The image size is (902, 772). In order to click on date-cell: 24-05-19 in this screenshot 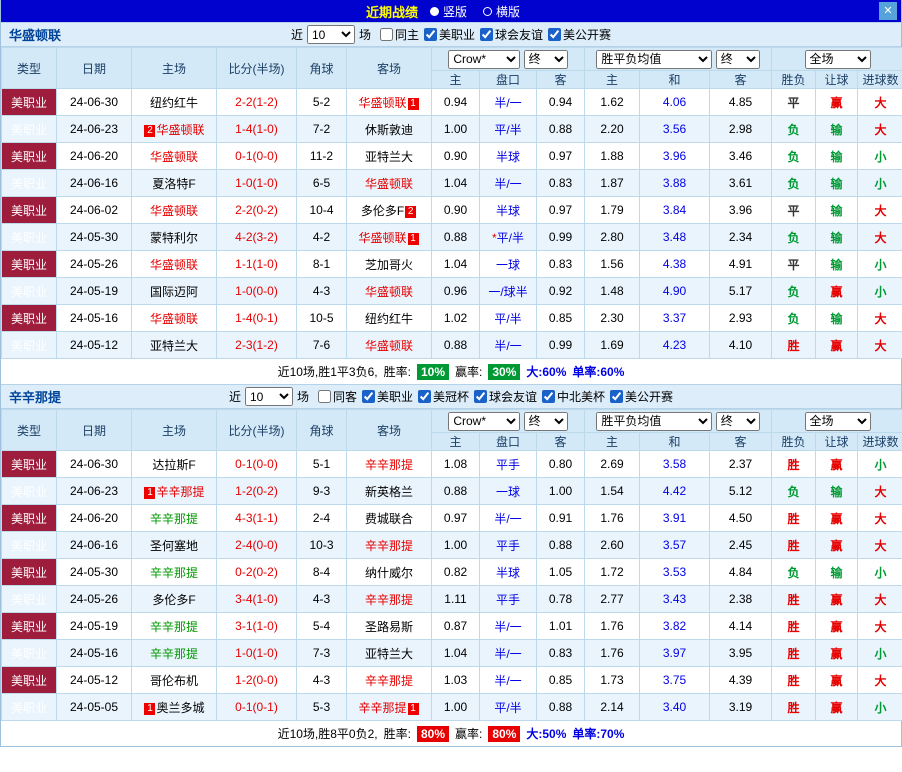, I will do `click(94, 291)`.